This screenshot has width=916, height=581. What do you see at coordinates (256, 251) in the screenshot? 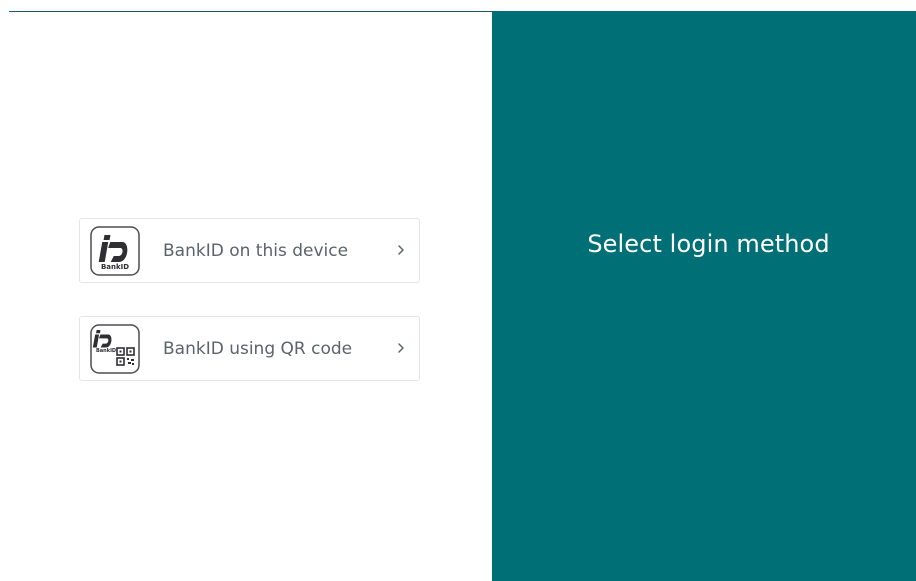
I see `bankid-this-device-label: BankID on this device` at bounding box center [256, 251].